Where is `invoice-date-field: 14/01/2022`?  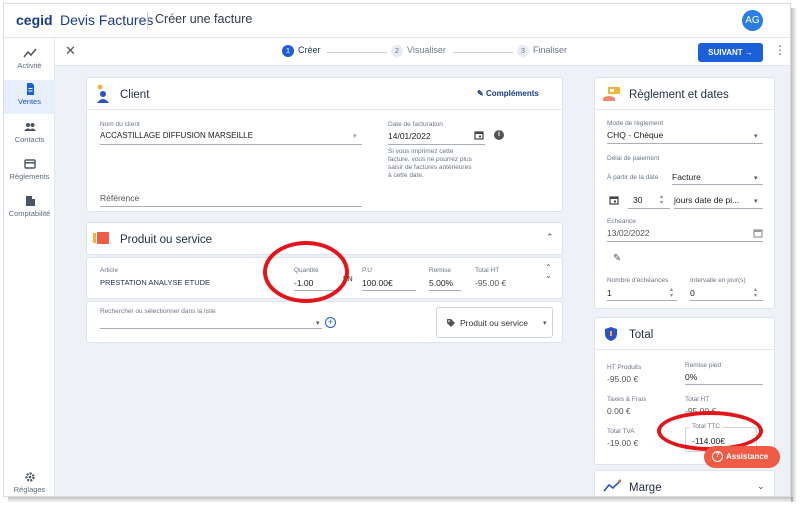
invoice-date-field: 14/01/2022 is located at coordinates (409, 136).